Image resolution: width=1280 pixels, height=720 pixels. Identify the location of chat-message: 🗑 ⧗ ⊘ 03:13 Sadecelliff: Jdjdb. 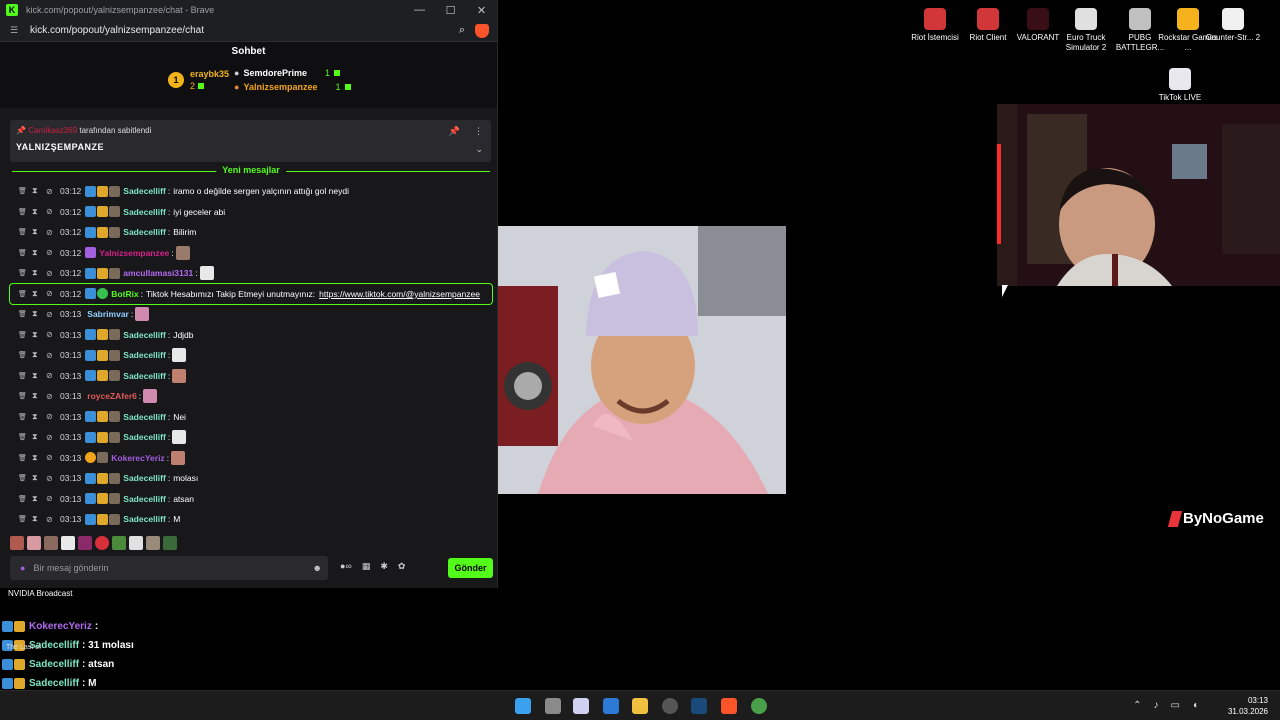
(251, 335).